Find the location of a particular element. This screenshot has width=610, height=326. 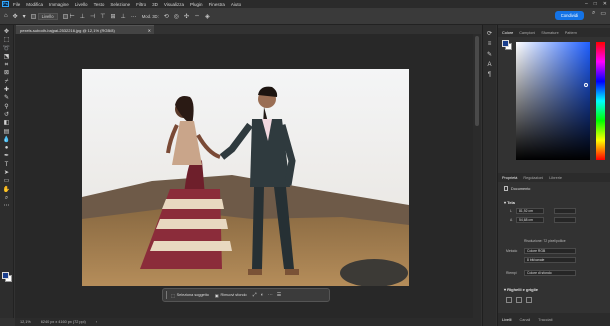

fill-select: Colore di sfondo is located at coordinates (550, 273).